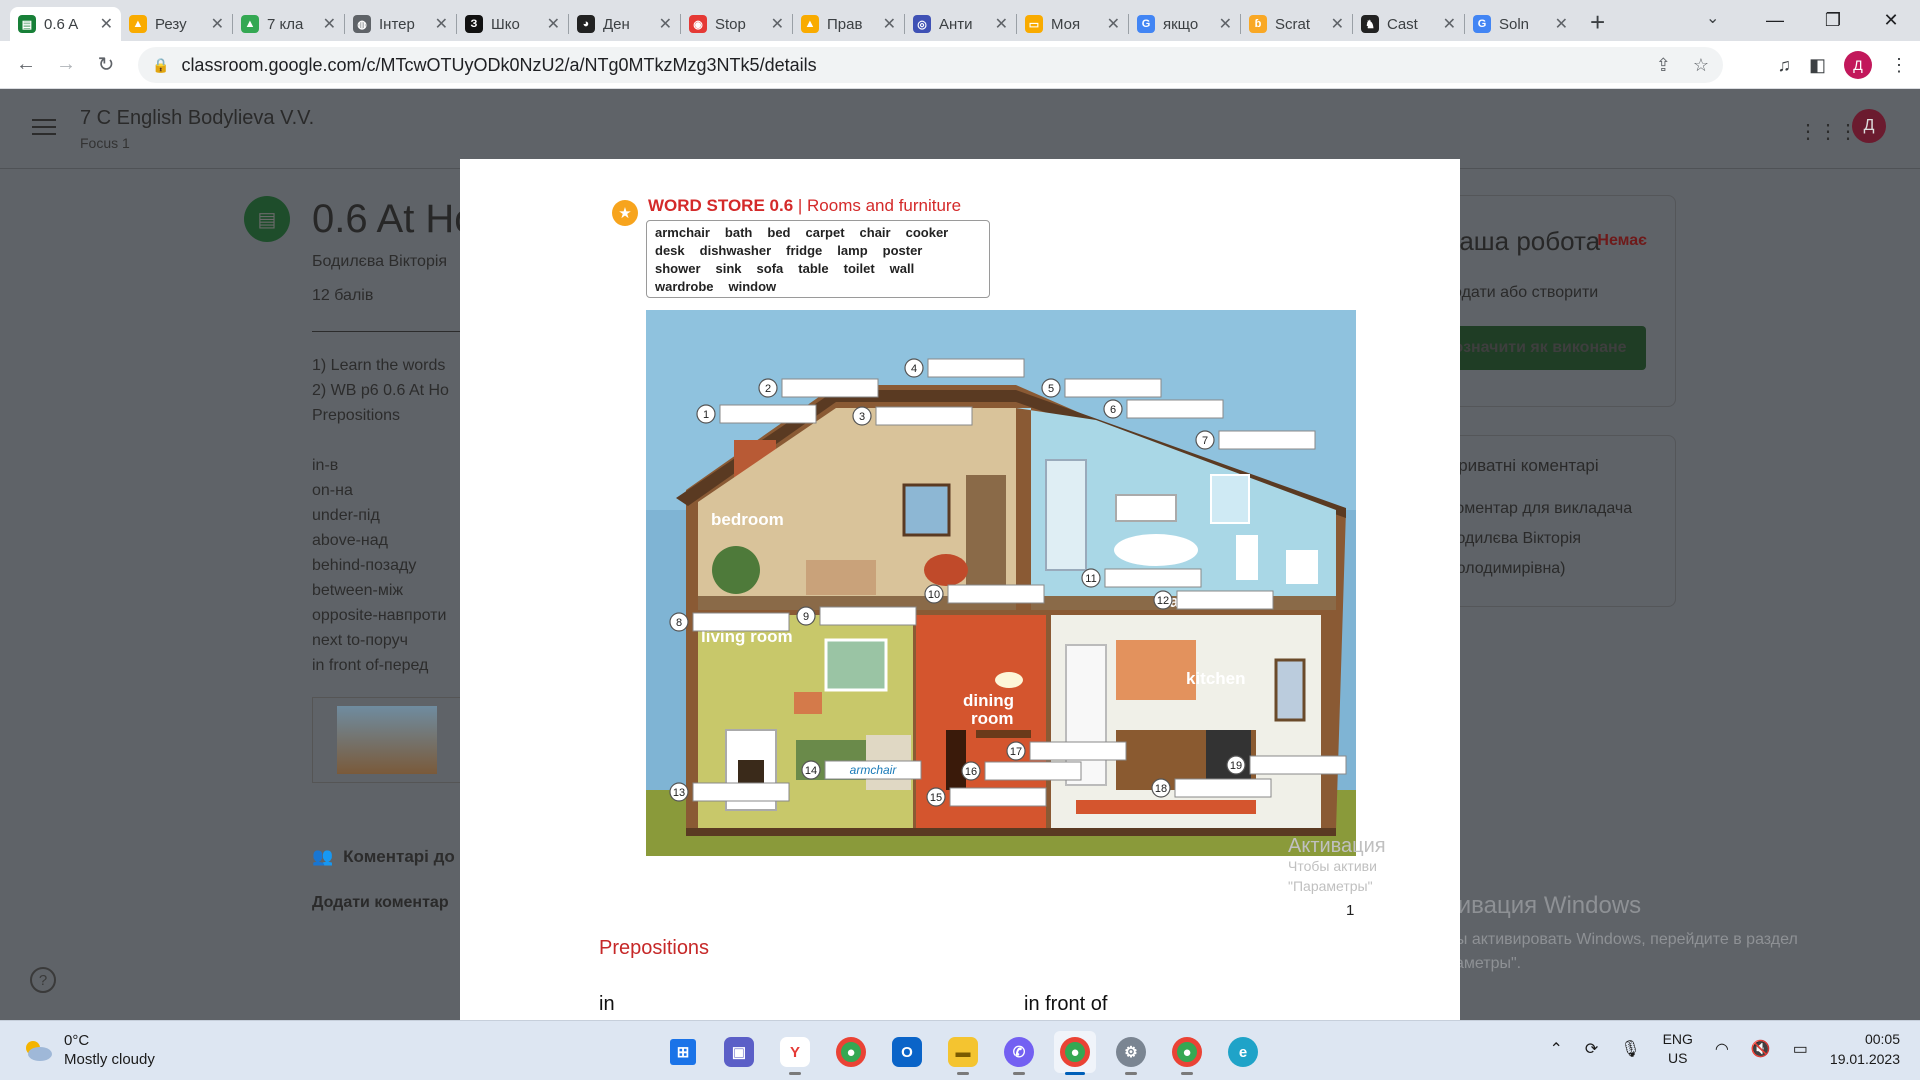 Image resolution: width=1920 pixels, height=1080 pixels. Describe the element at coordinates (851, 1052) in the screenshot. I see `chrome-icon: ●` at that location.